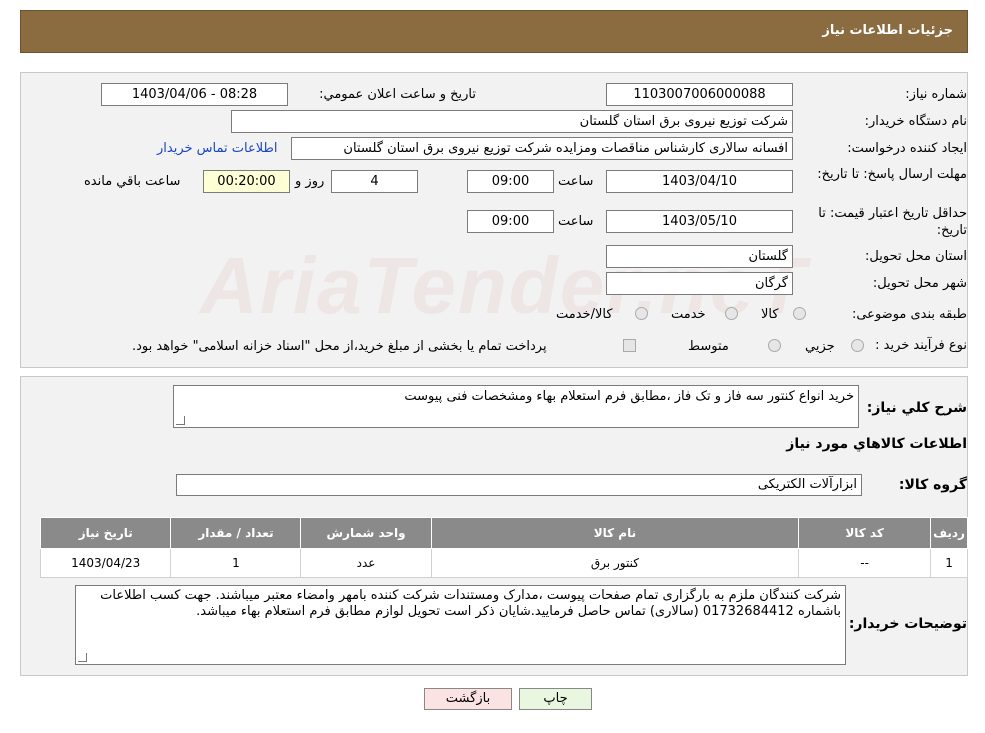  What do you see at coordinates (494, 31) in the screenshot?
I see `page-header: جزئيات اطلاعات نياز` at bounding box center [494, 31].